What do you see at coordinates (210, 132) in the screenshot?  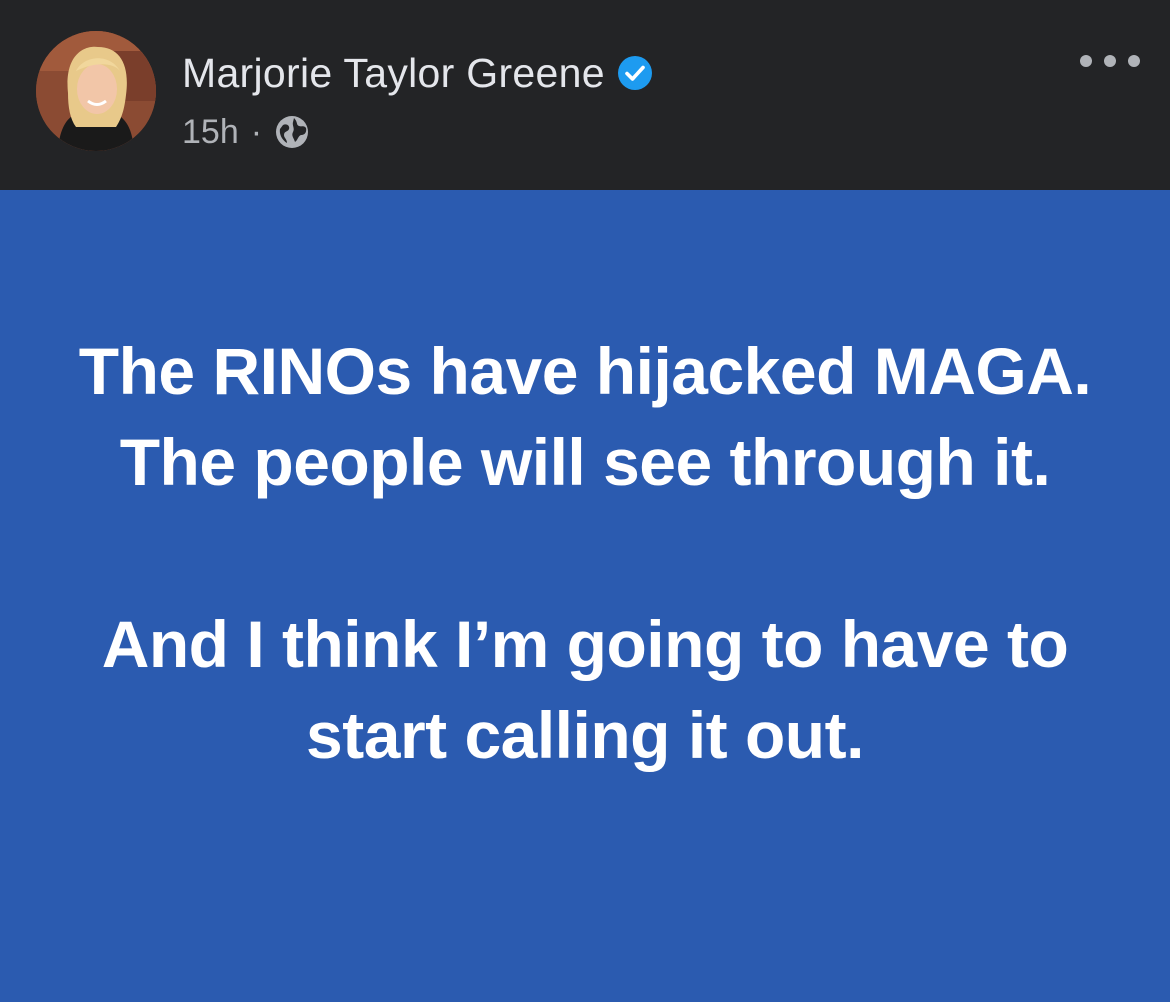 I see `post-timestamp: 15h` at bounding box center [210, 132].